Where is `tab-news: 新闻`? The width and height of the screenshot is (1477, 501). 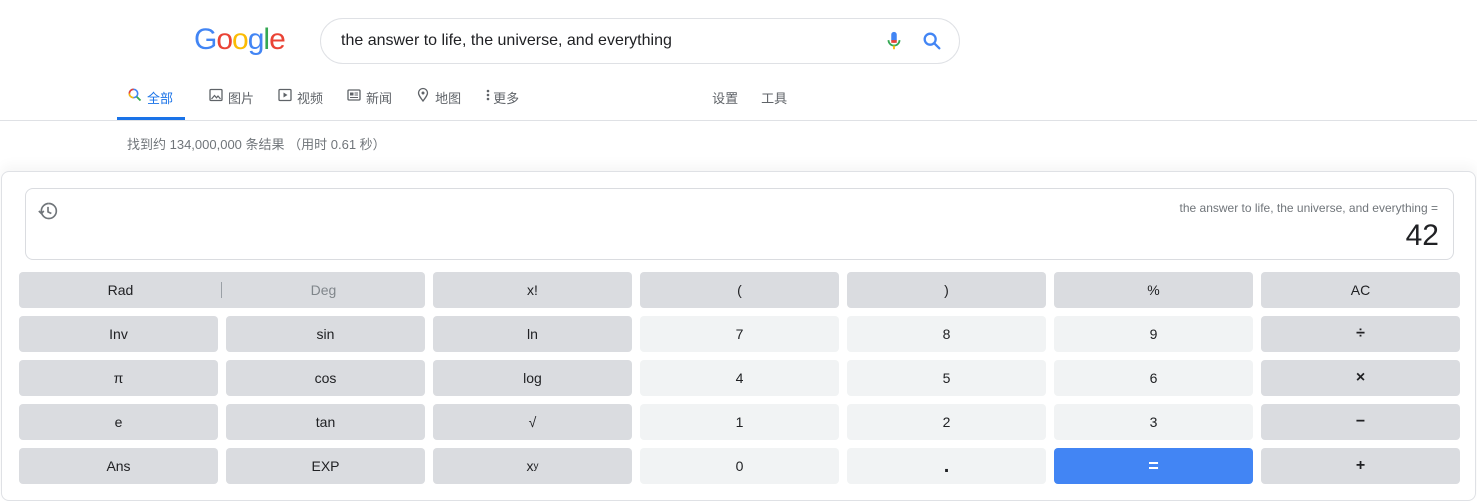
tab-news: 新闻 is located at coordinates (369, 100).